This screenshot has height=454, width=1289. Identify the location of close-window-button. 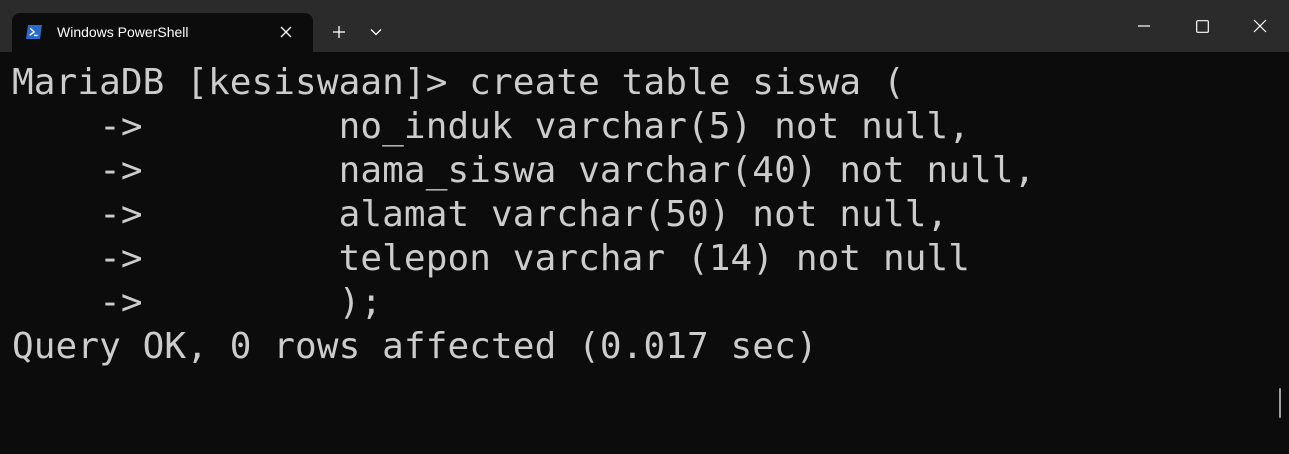
(1260, 26).